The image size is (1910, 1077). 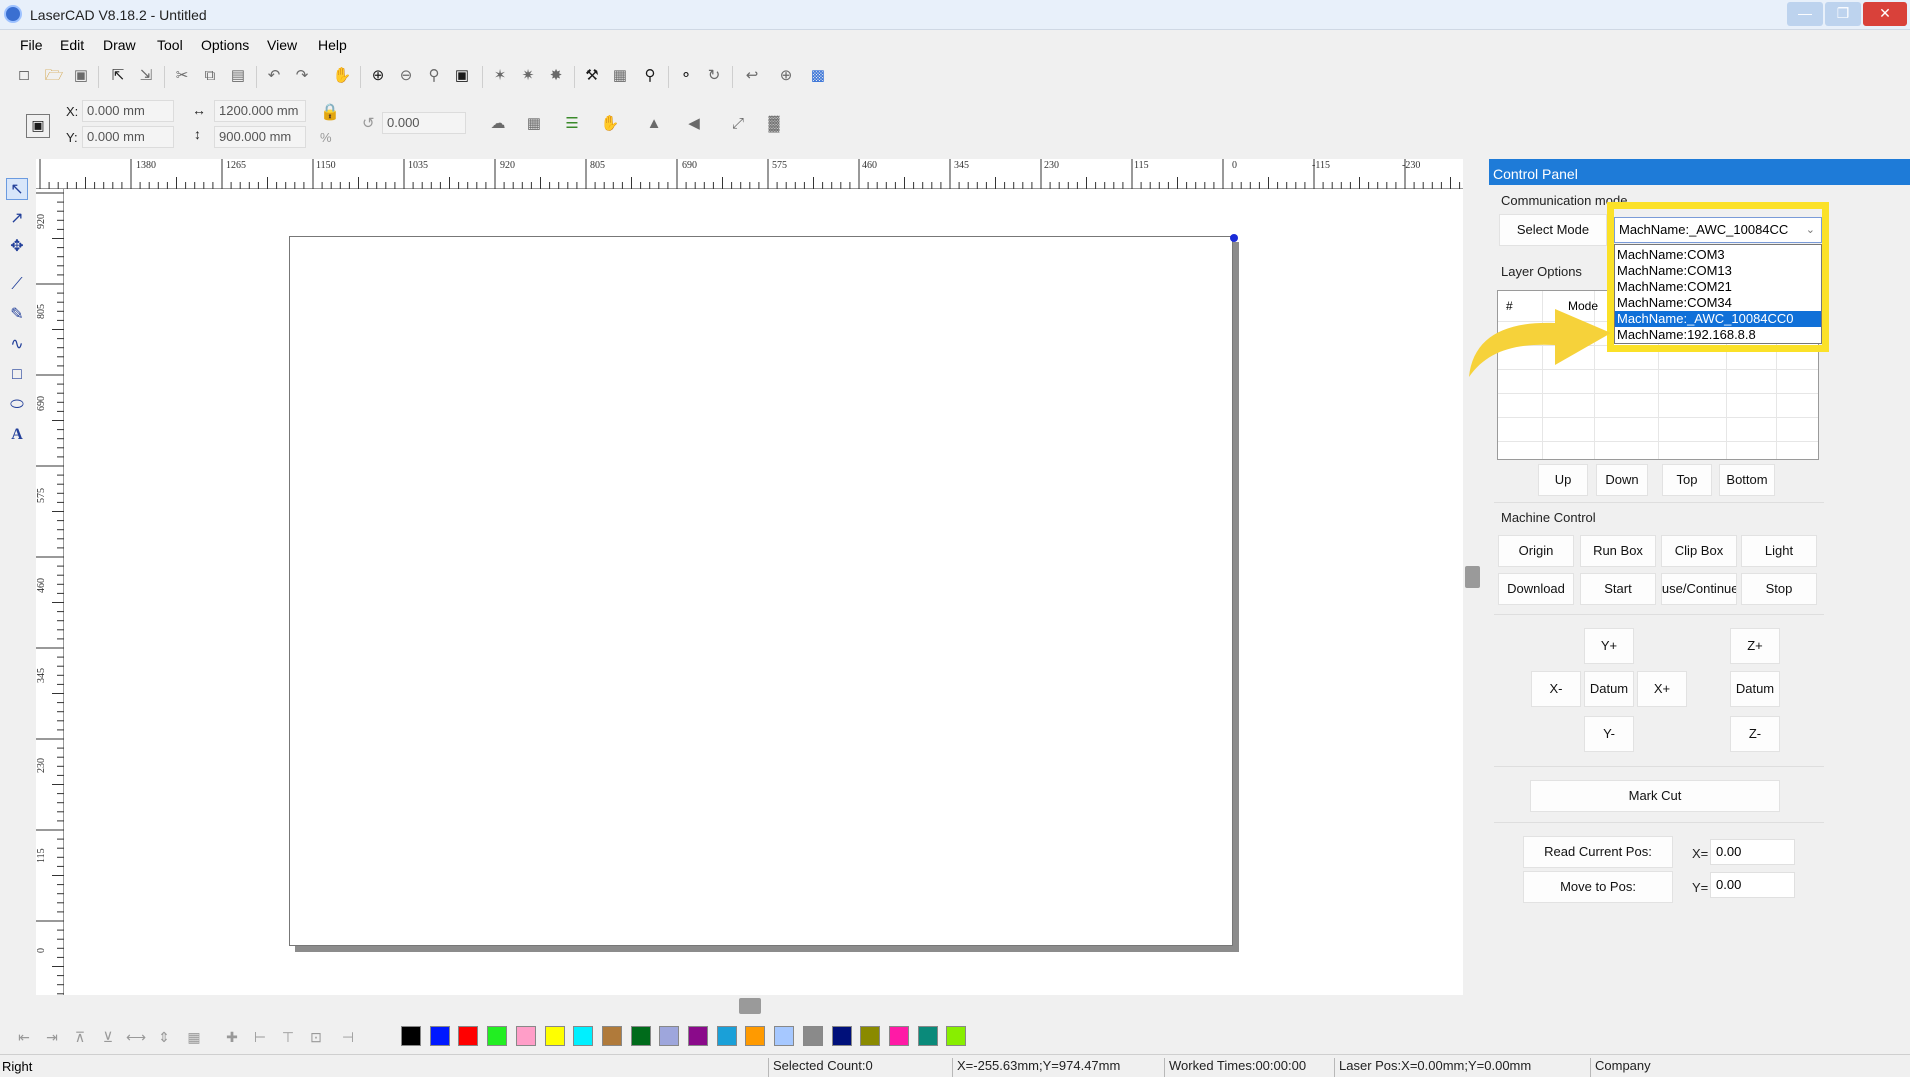 I want to click on grid-array-icon: ▦, so click(x=534, y=124).